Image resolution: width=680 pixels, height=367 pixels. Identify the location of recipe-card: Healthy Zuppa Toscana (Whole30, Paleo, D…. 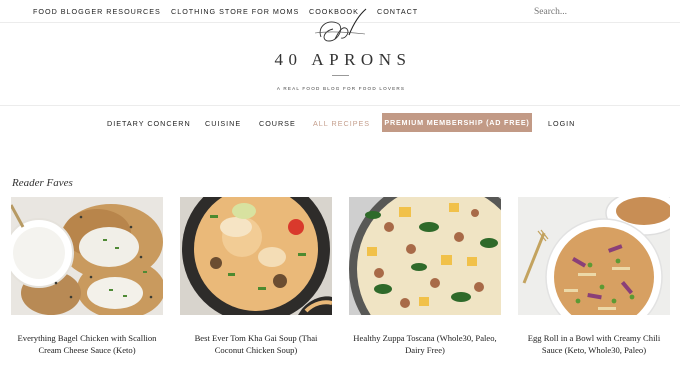
(425, 276).